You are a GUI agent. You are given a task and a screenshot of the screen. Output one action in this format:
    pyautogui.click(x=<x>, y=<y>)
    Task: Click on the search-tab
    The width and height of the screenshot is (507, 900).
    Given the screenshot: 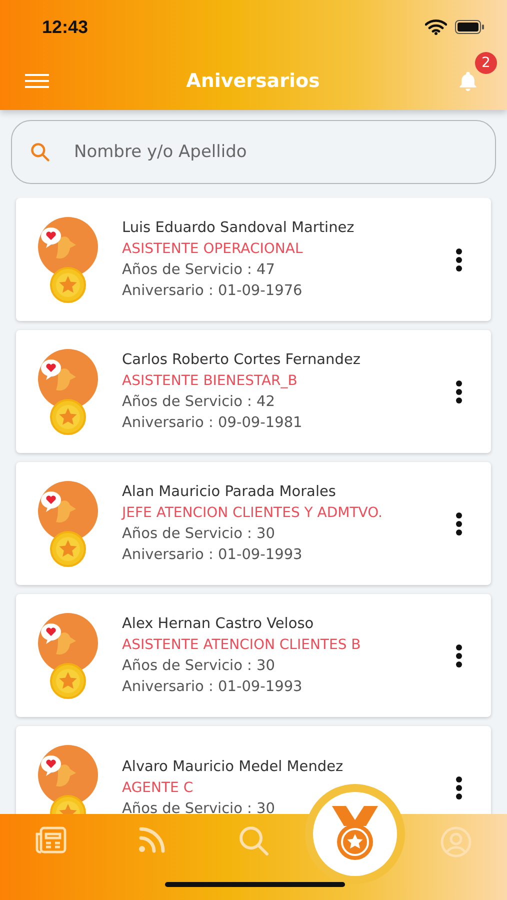 What is the action you would take?
    pyautogui.click(x=254, y=841)
    